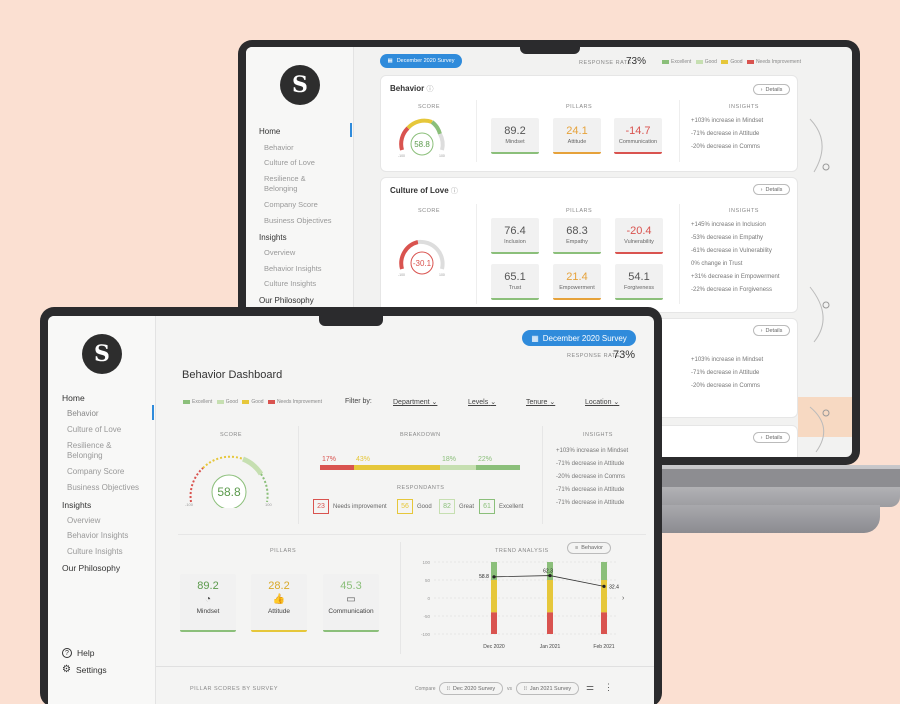 This screenshot has width=900, height=704. What do you see at coordinates (252, 402) in the screenshot?
I see `legend: Excellent Good Good Needs Improvement` at bounding box center [252, 402].